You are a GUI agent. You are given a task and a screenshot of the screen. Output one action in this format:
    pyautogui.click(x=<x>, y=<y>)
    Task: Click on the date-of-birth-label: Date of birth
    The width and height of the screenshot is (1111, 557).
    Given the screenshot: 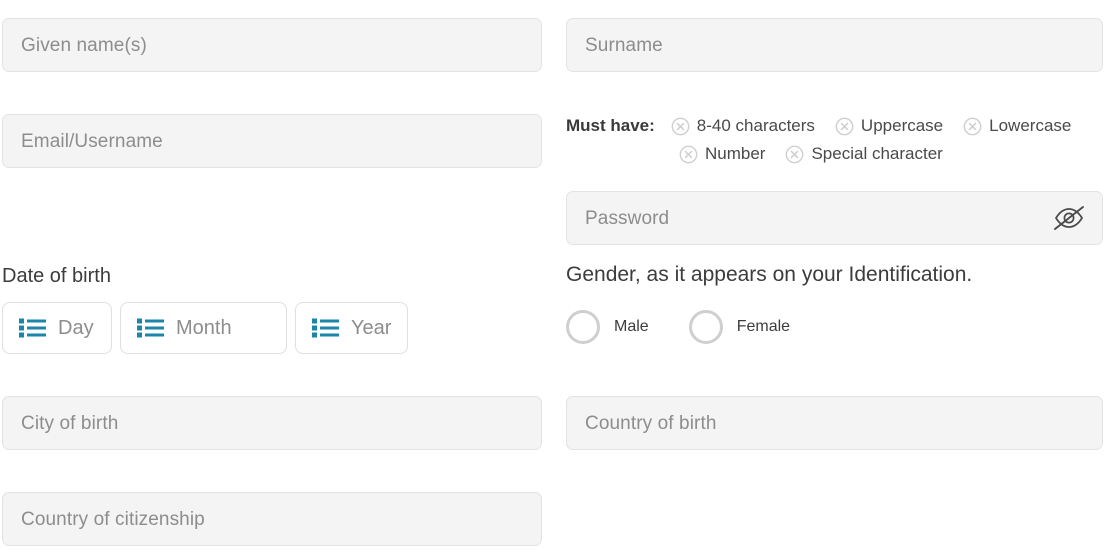 What is the action you would take?
    pyautogui.click(x=56, y=276)
    